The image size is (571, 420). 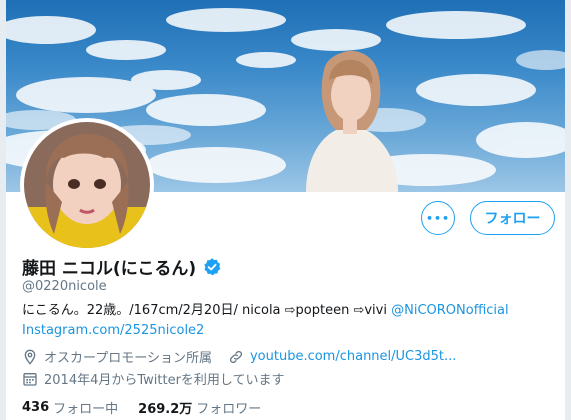 What do you see at coordinates (86, 409) in the screenshot?
I see `following-label: フォロー中` at bounding box center [86, 409].